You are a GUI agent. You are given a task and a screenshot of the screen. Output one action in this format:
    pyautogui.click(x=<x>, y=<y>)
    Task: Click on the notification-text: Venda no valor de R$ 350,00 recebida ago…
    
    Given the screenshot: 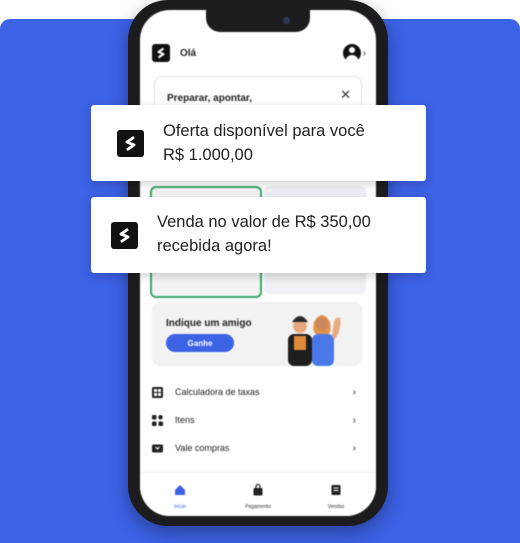 What is the action you would take?
    pyautogui.click(x=287, y=234)
    